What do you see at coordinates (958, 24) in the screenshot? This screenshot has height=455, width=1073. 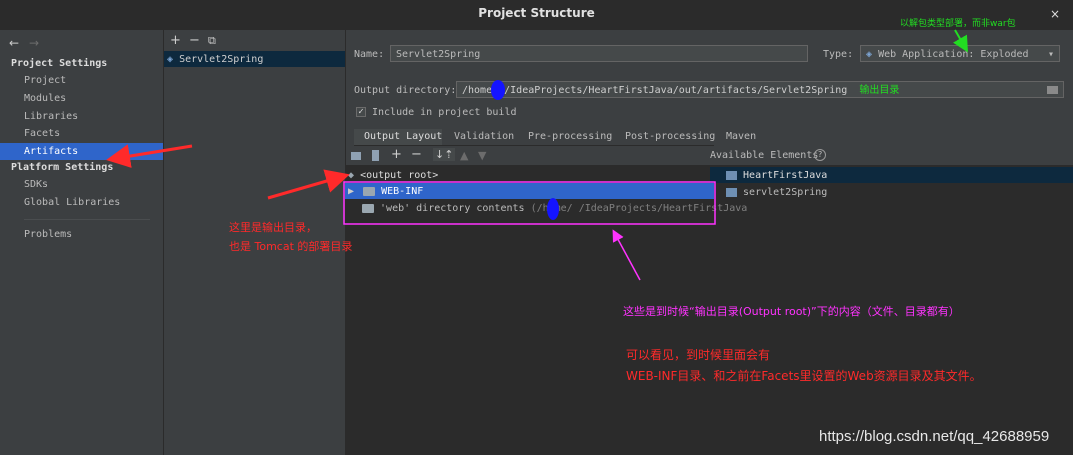 I see `type-annotation: 以解包类型部署，而非war包` at bounding box center [958, 24].